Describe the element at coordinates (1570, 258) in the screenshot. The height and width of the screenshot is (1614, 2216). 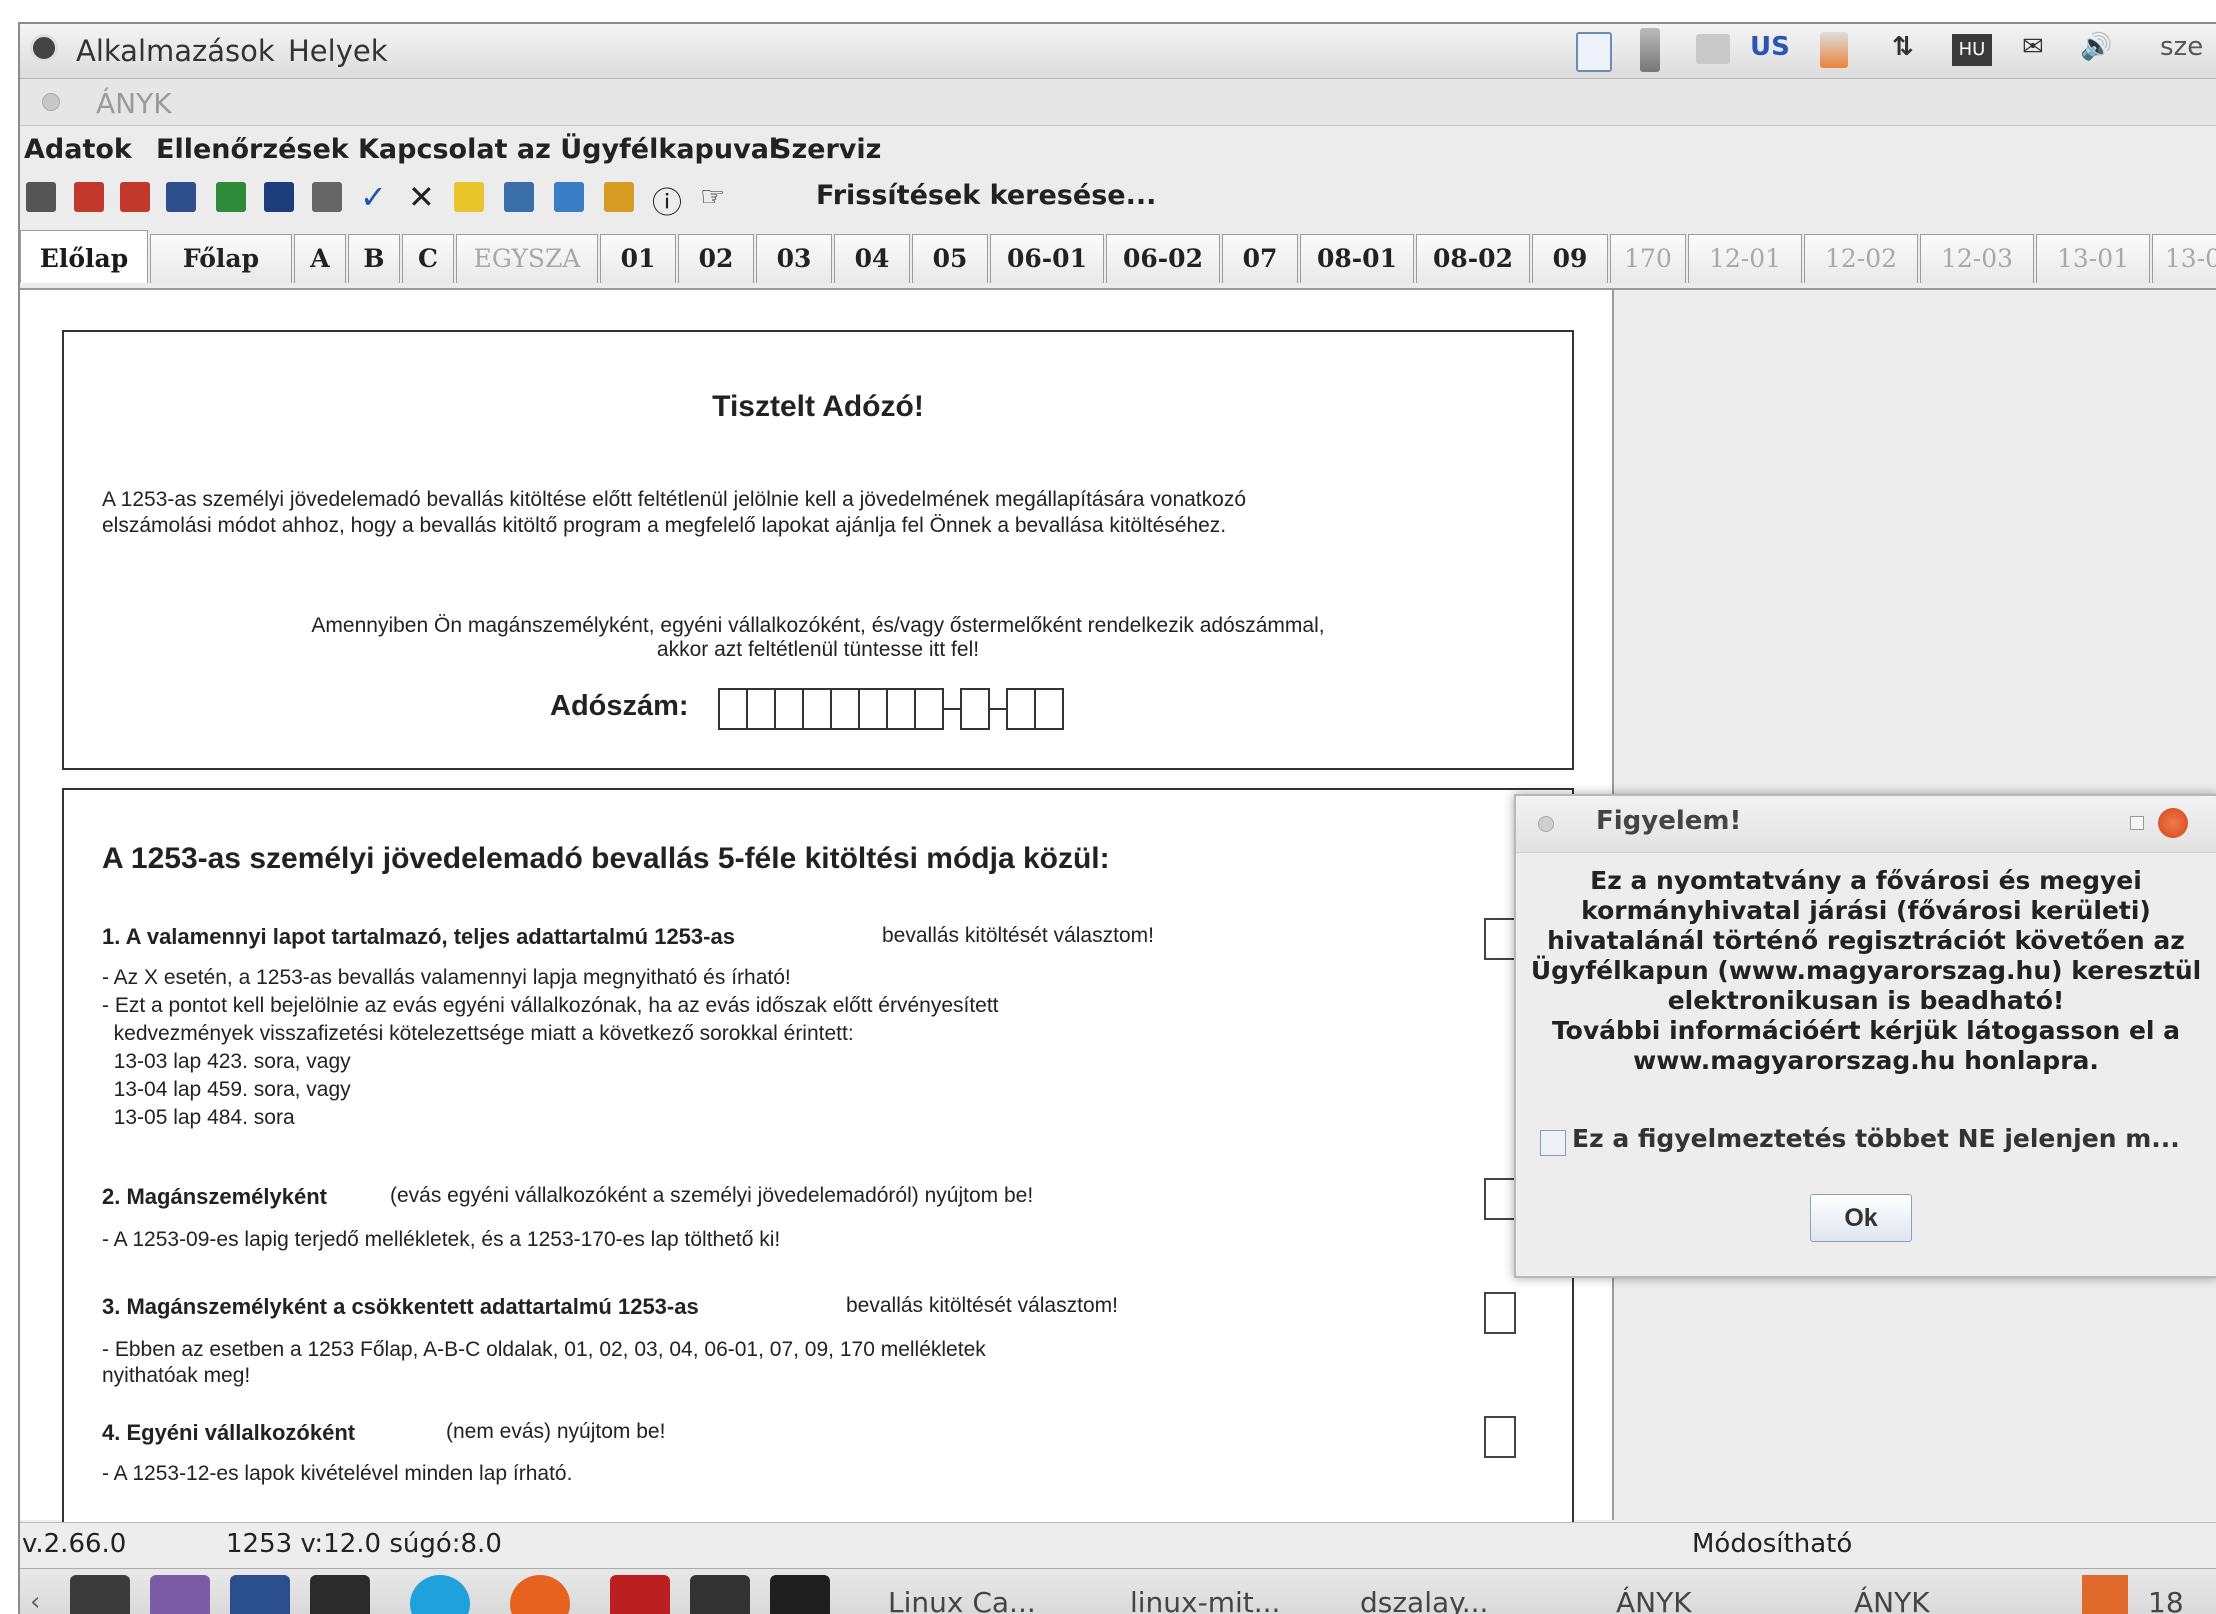
I see `tab-09: 09` at that location.